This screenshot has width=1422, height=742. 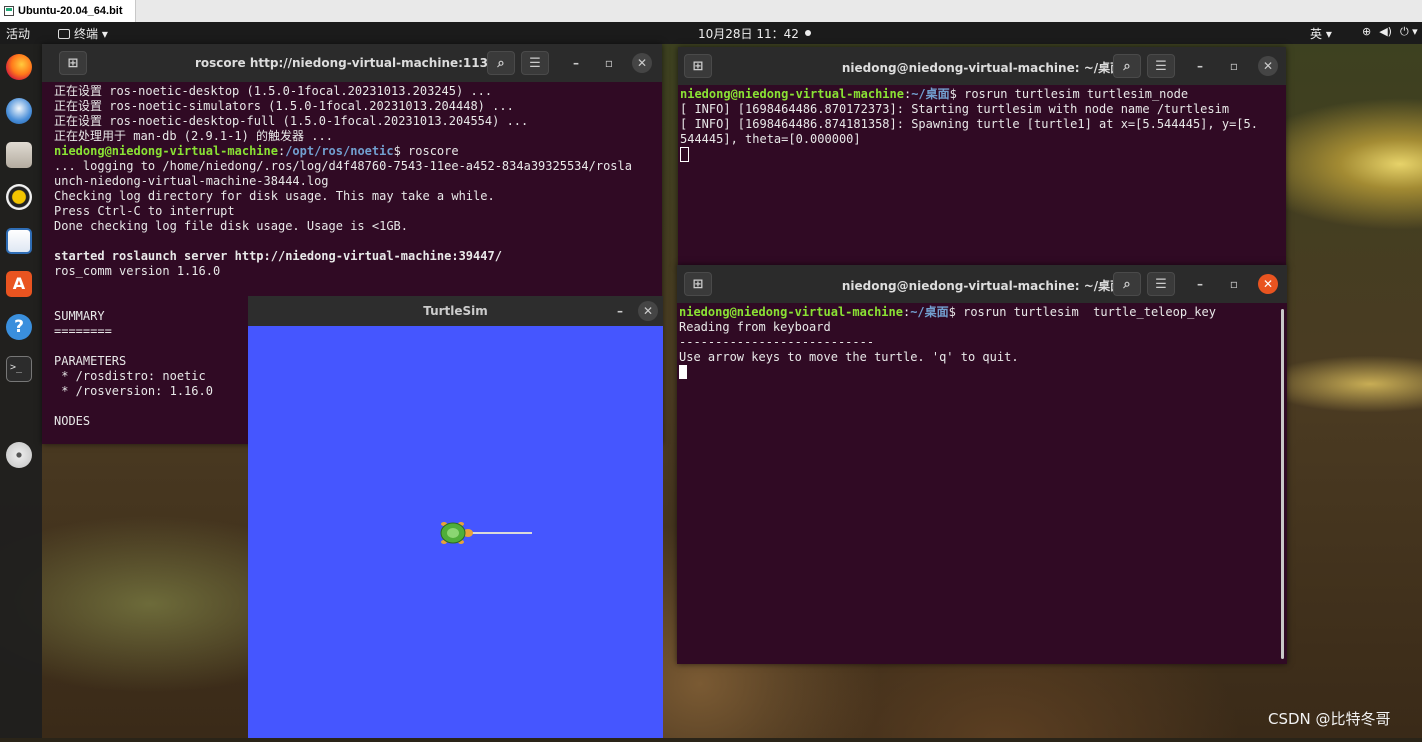 I want to click on output-line: Press Ctrl-C to interrupt, so click(x=144, y=211).